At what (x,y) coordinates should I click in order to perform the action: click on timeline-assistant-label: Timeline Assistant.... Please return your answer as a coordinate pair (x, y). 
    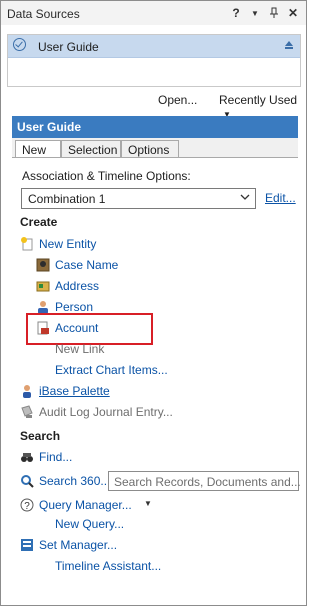
    Looking at the image, I should click on (108, 566).